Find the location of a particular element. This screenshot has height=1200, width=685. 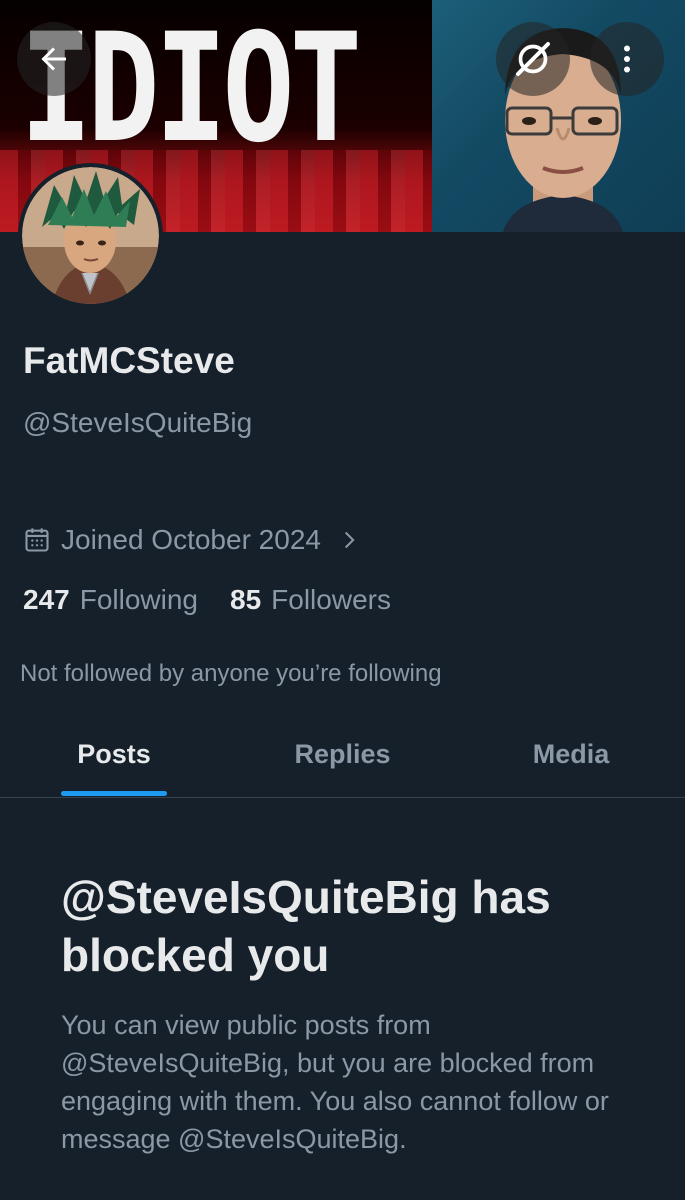

followers-link: 85 Followers is located at coordinates (310, 600).